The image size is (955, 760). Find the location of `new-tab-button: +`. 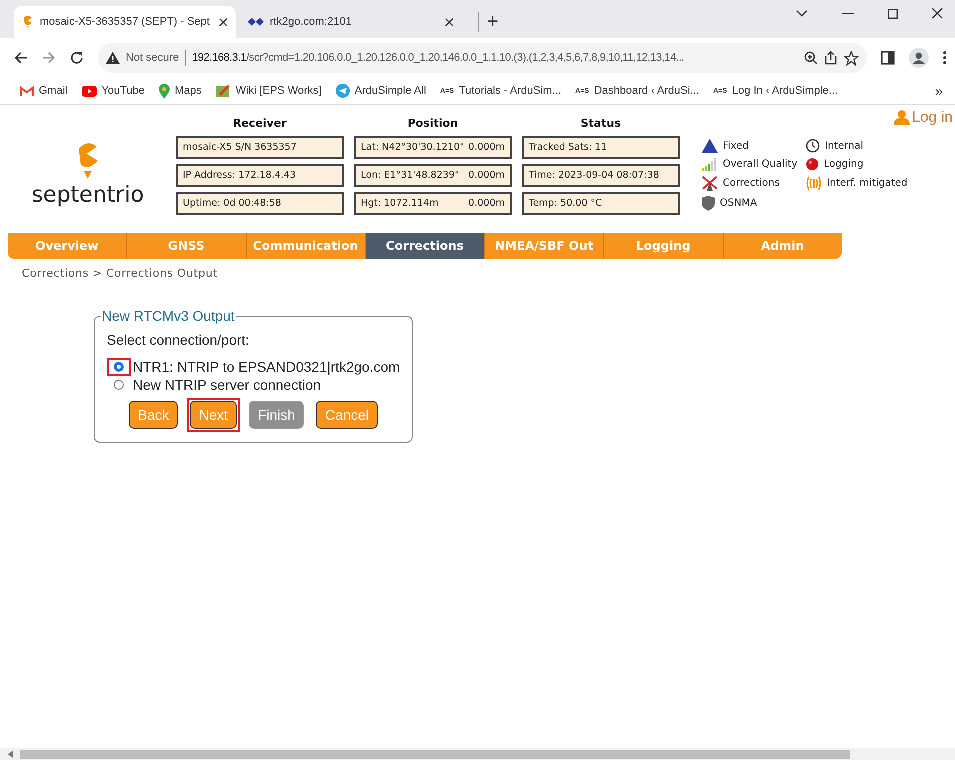

new-tab-button: + is located at coordinates (488, 22).